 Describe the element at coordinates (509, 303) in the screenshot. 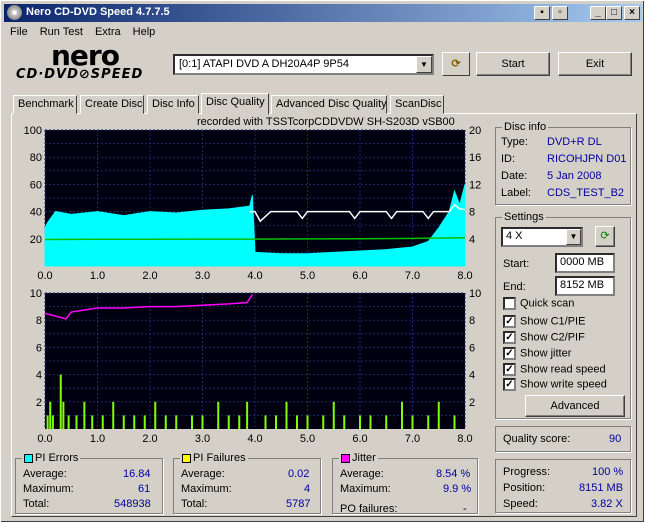

I see `checkbox-box` at that location.